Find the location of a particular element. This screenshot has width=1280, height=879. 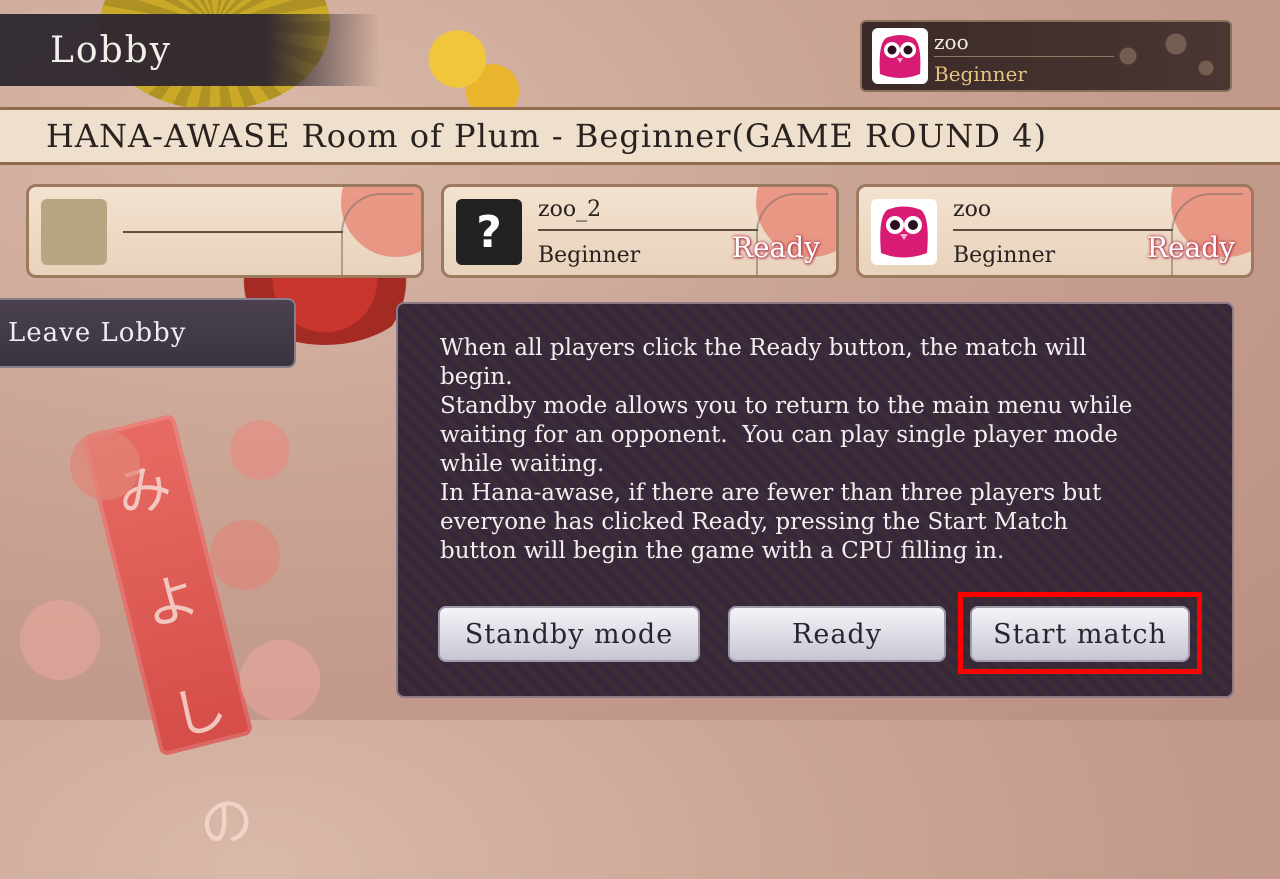

player-slot-3: zoo Beginner Ready is located at coordinates (1055, 231).